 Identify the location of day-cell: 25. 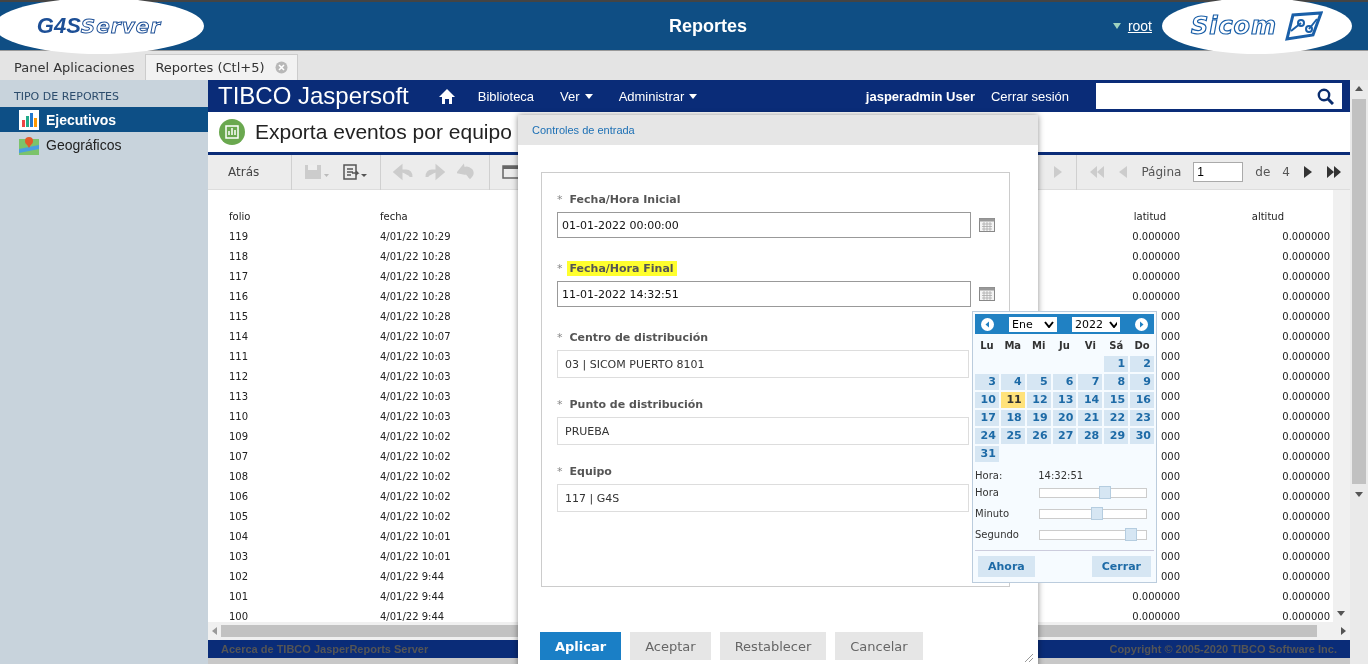
(1012, 436).